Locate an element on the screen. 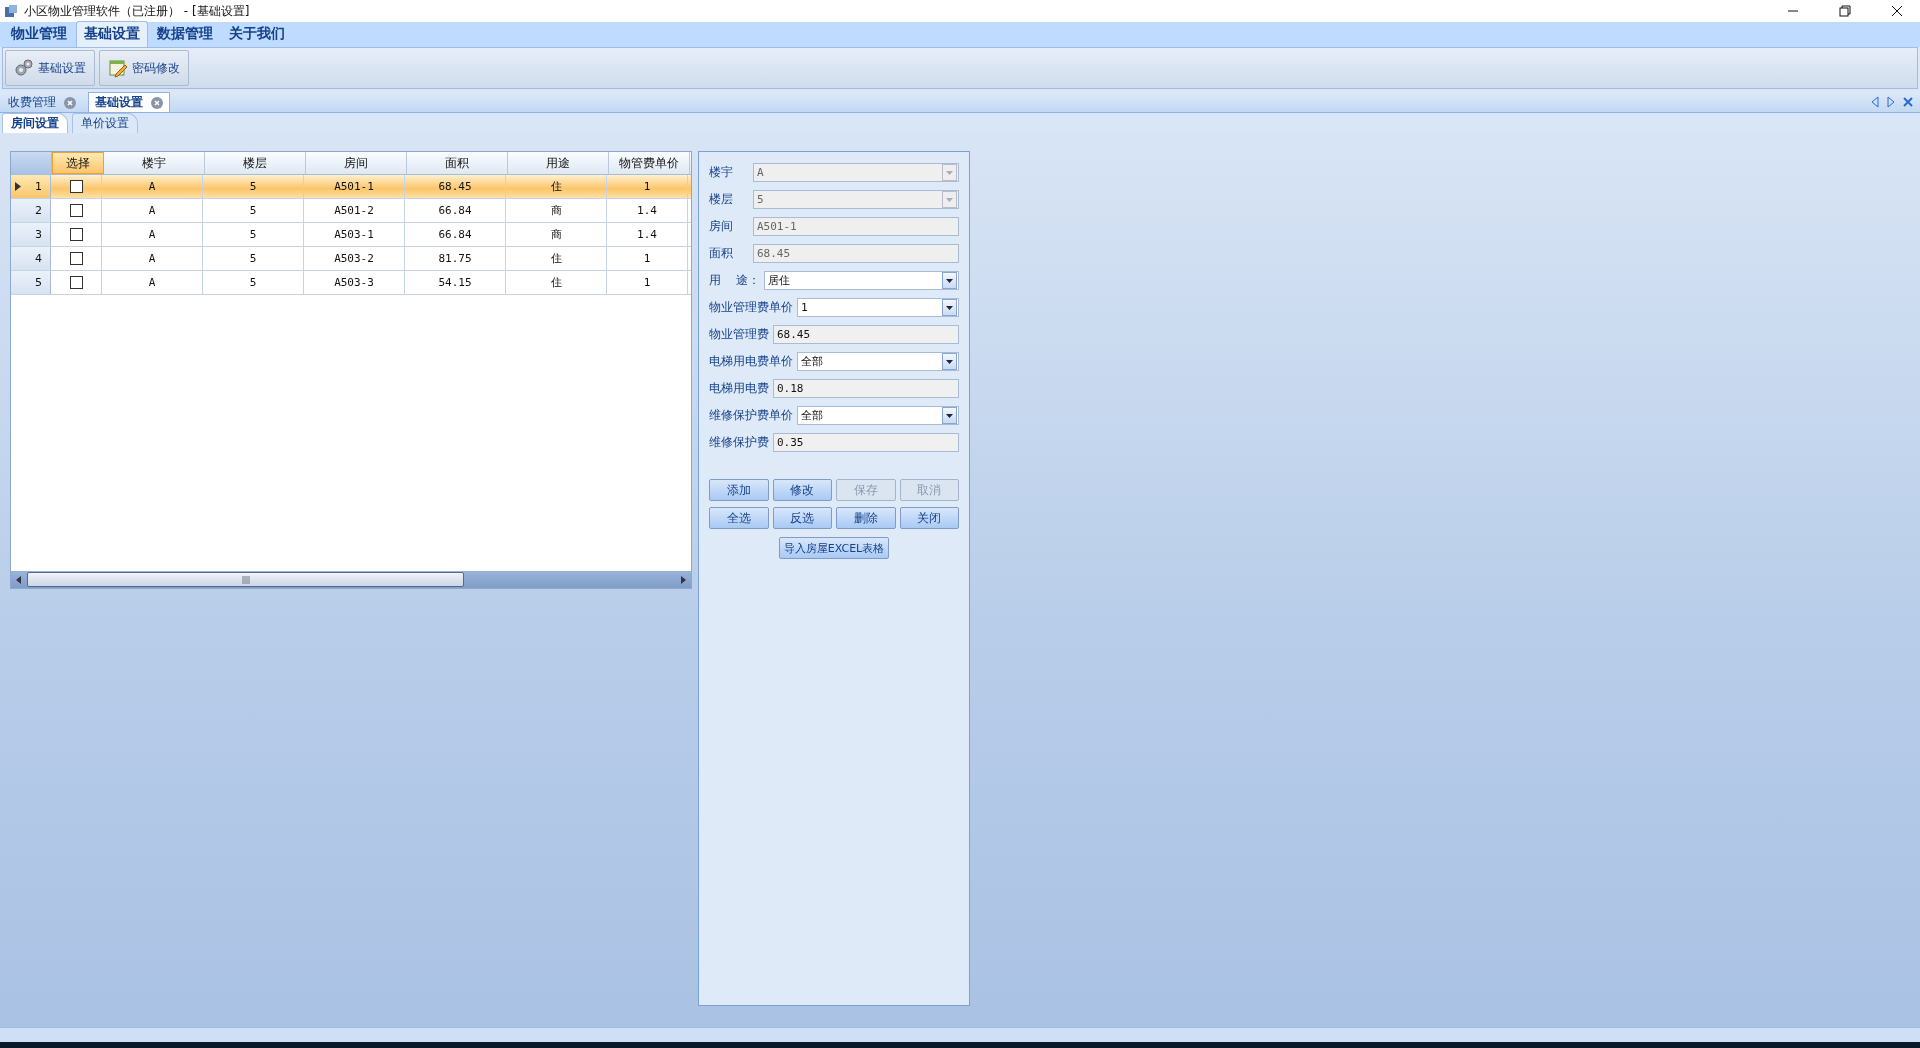  field-label: 房间 is located at coordinates (721, 226).